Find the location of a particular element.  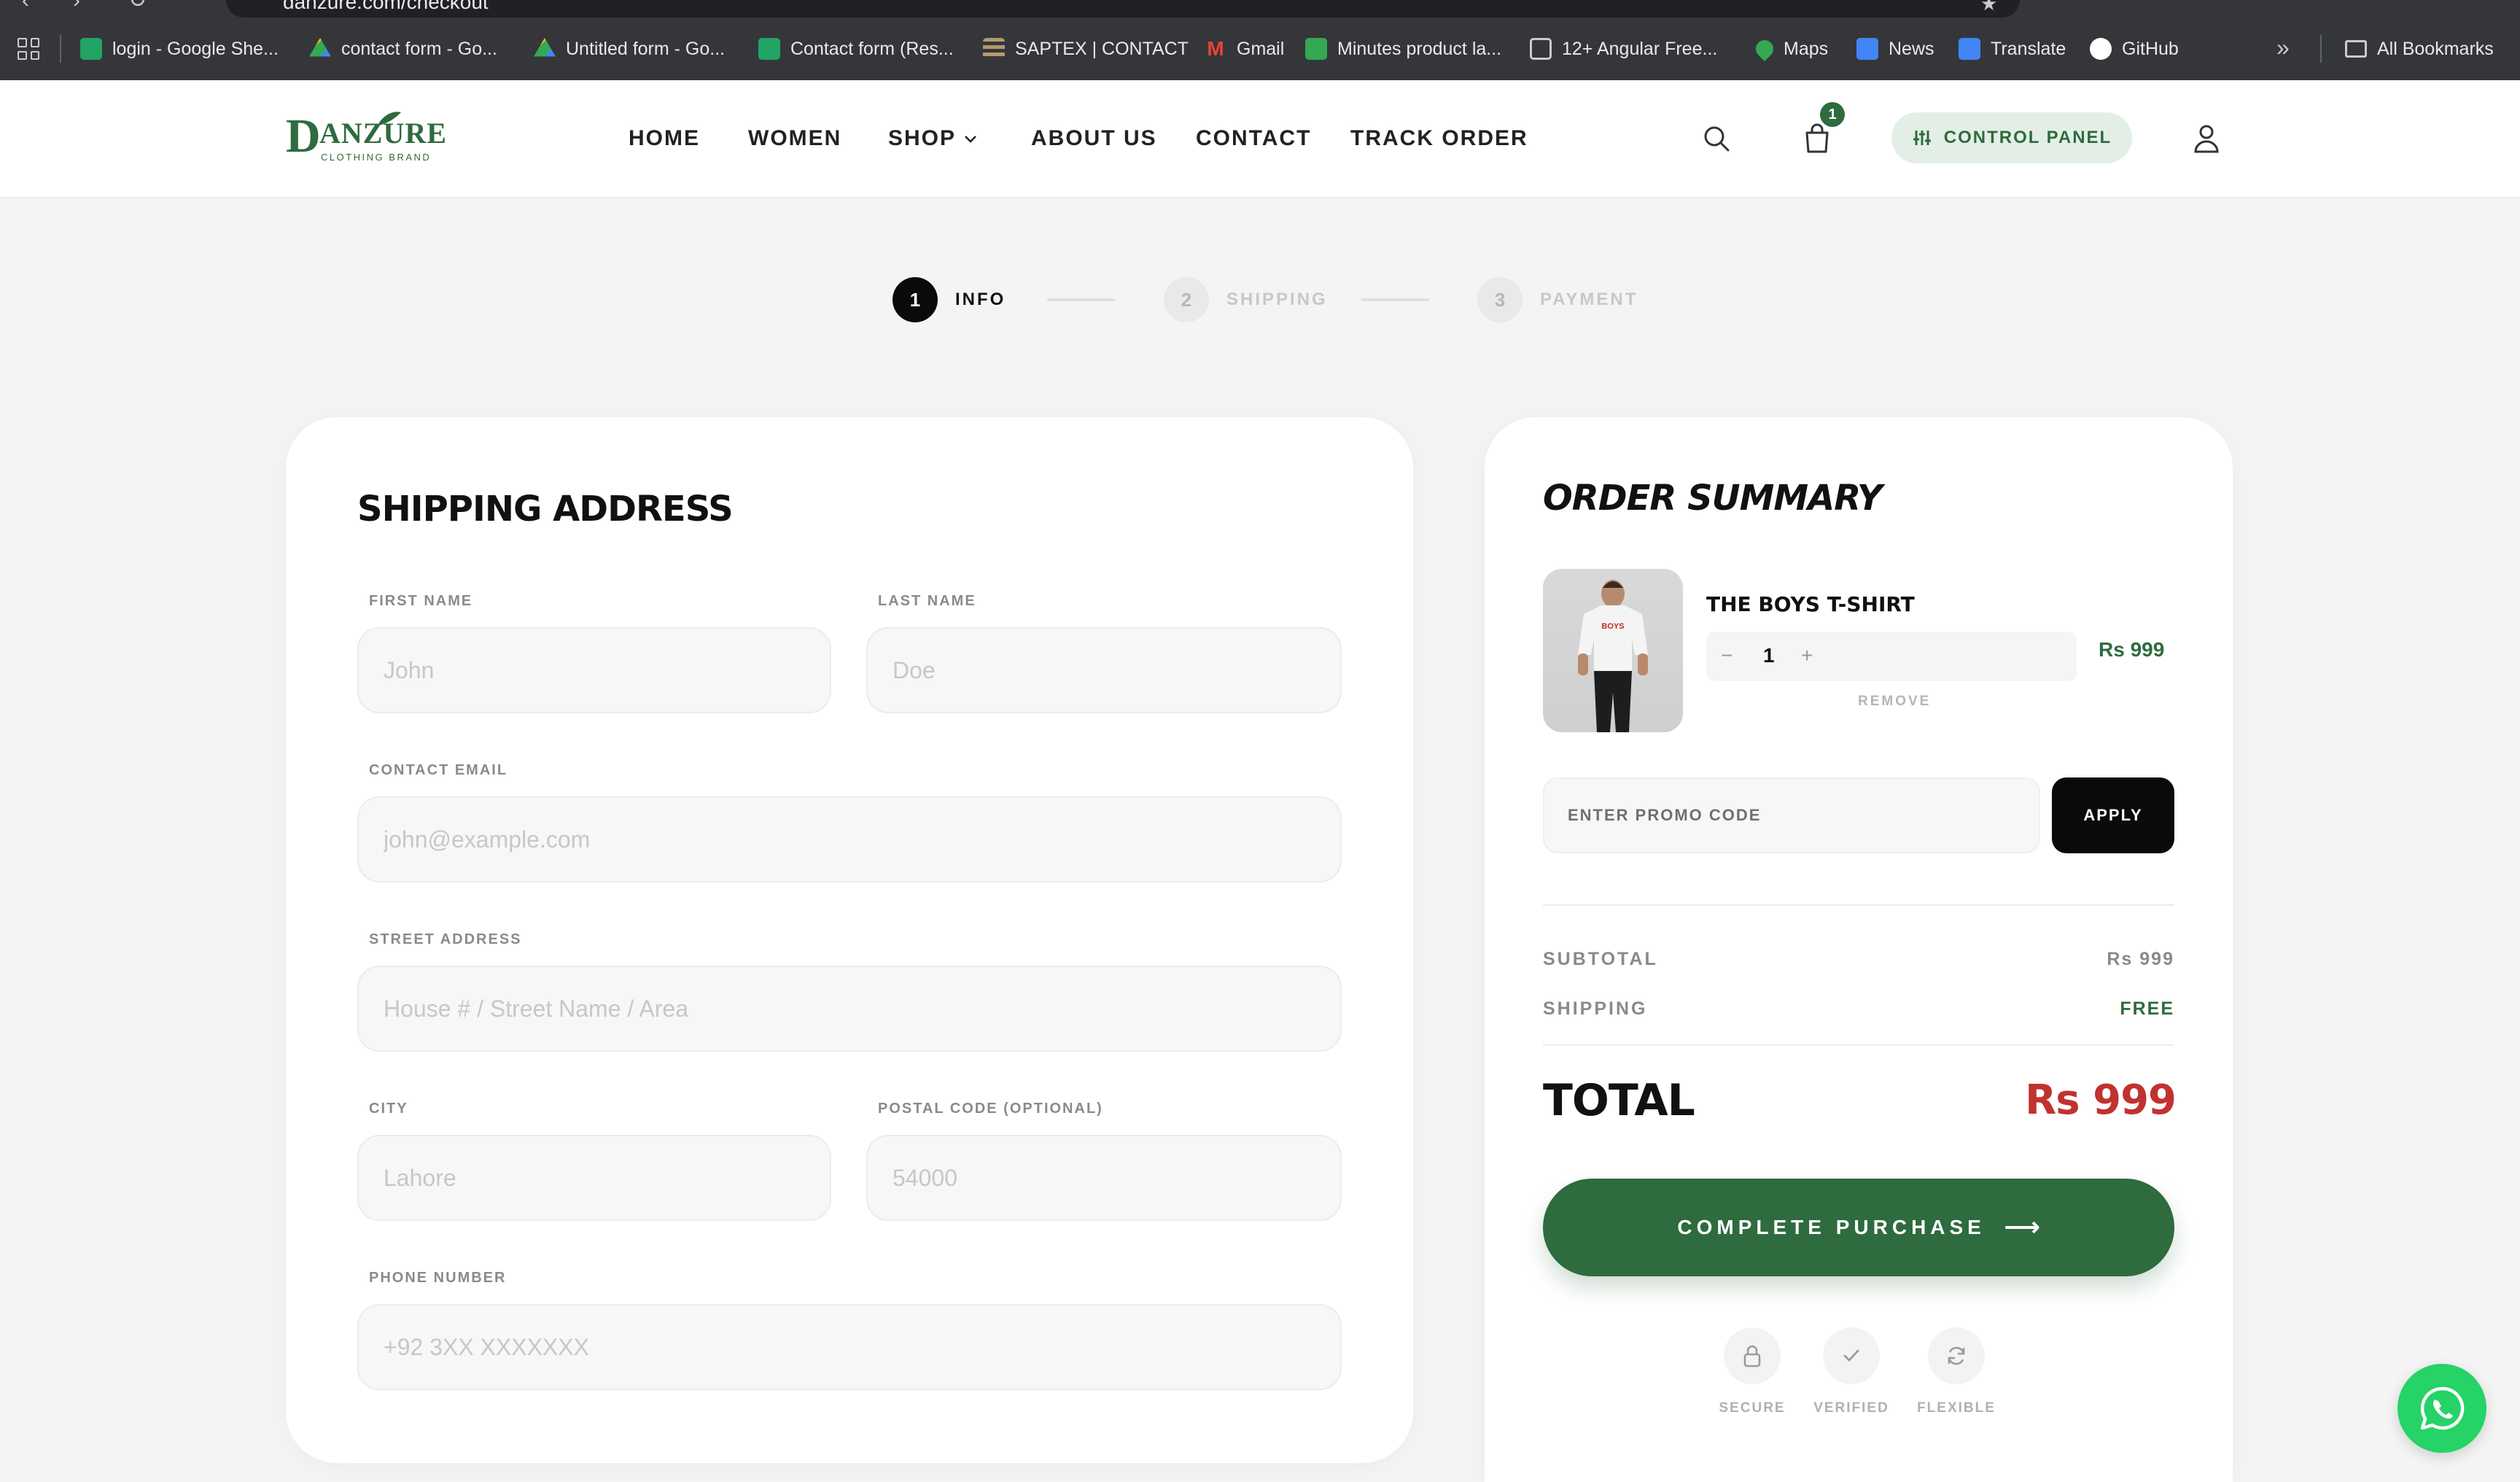

sliders-icon is located at coordinates (1922, 138).